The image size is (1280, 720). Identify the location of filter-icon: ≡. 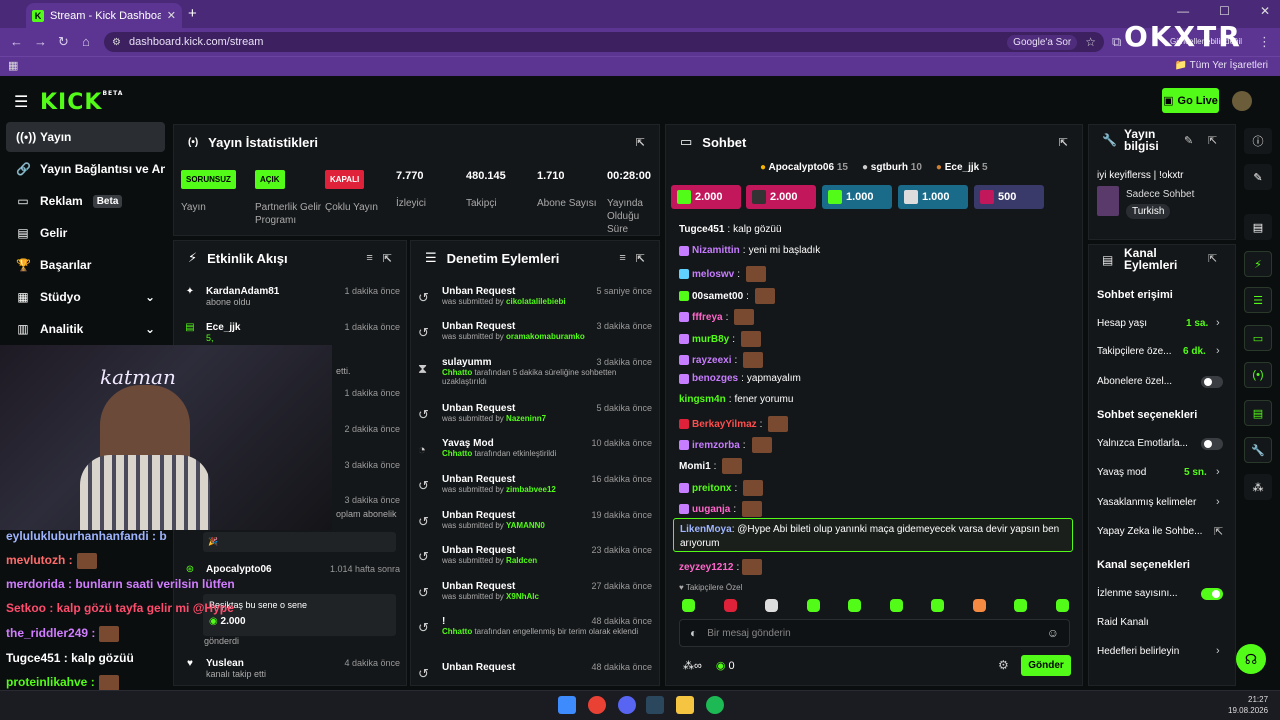
(622, 258).